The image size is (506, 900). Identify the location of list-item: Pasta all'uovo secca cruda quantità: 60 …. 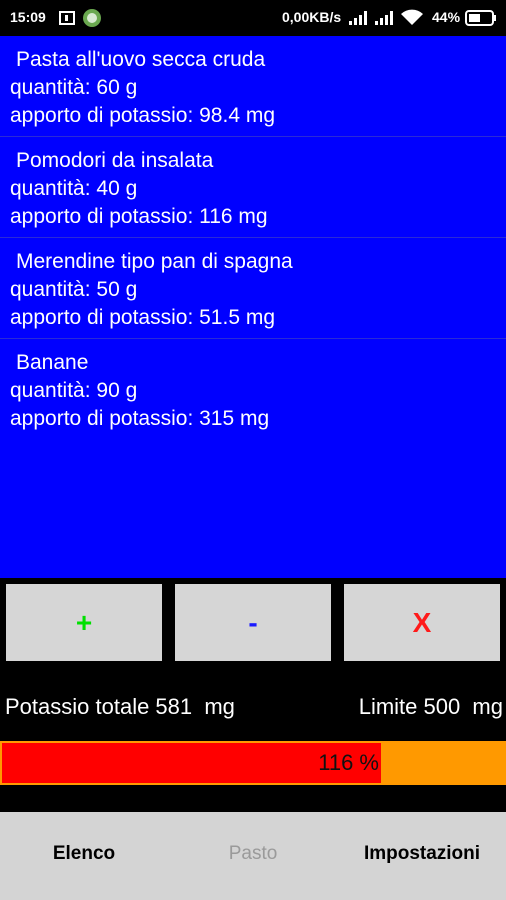
(253, 86).